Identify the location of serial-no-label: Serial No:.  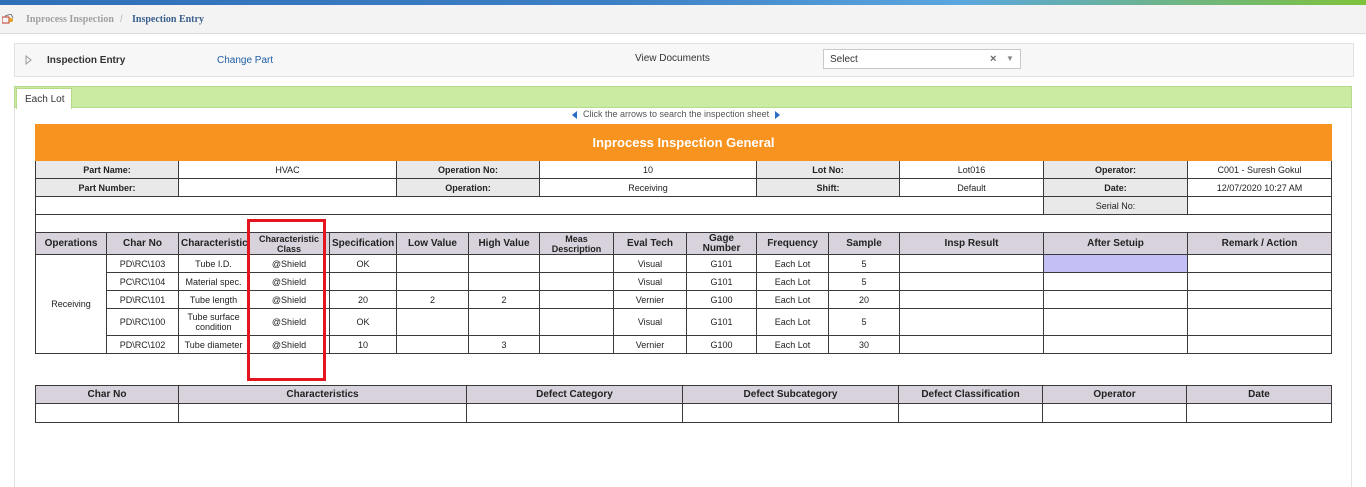
(1115, 205).